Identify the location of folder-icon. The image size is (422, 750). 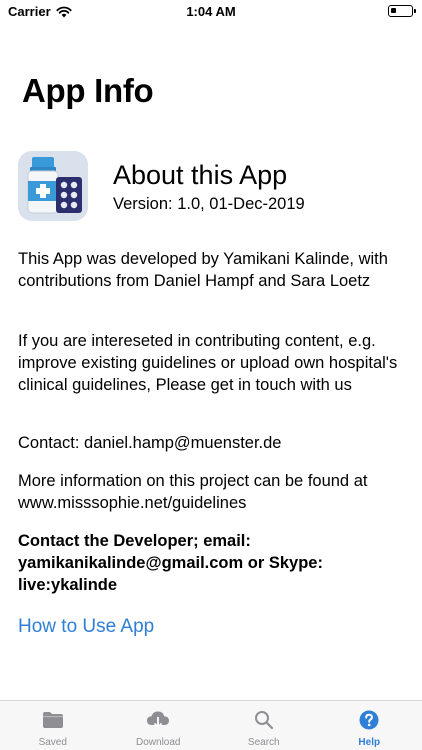
(52, 720).